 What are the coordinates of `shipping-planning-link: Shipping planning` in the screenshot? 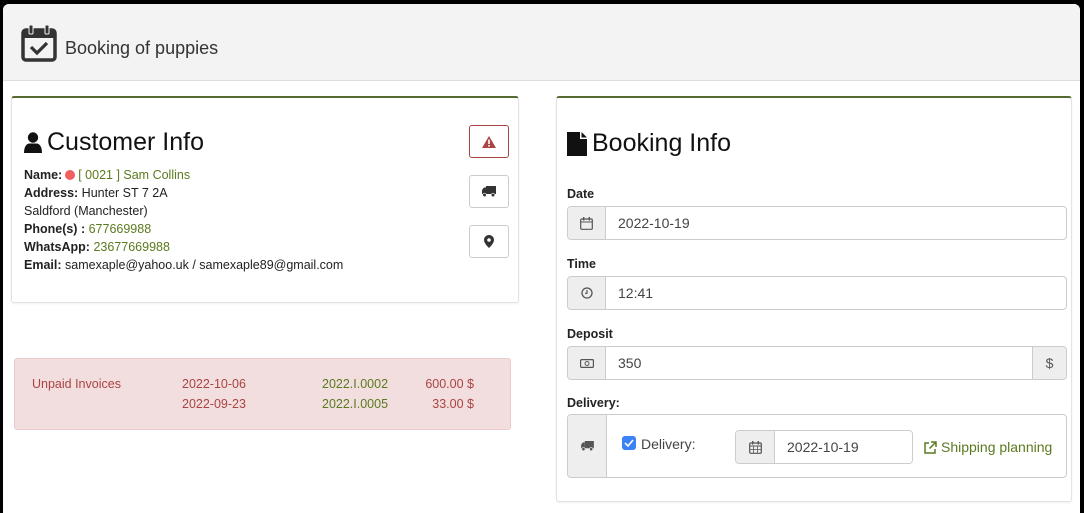 It's located at (988, 447).